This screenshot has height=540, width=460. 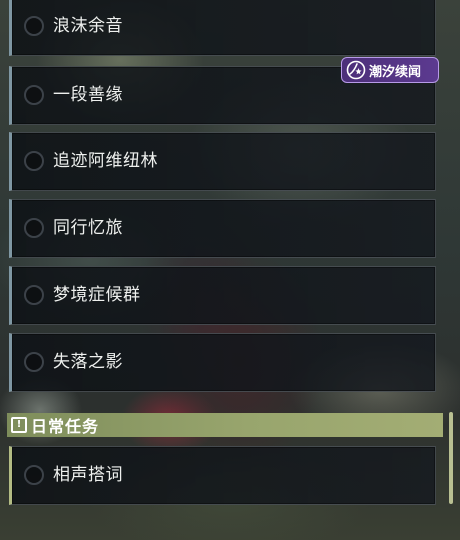 What do you see at coordinates (222, 362) in the screenshot?
I see `quest-item: 失落之影` at bounding box center [222, 362].